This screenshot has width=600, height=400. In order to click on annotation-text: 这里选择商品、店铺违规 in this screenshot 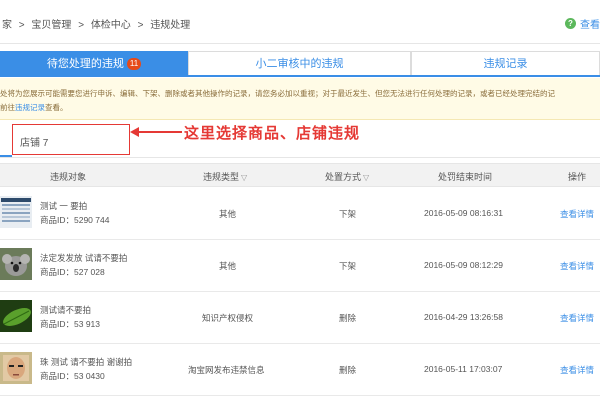, I will do `click(272, 133)`.